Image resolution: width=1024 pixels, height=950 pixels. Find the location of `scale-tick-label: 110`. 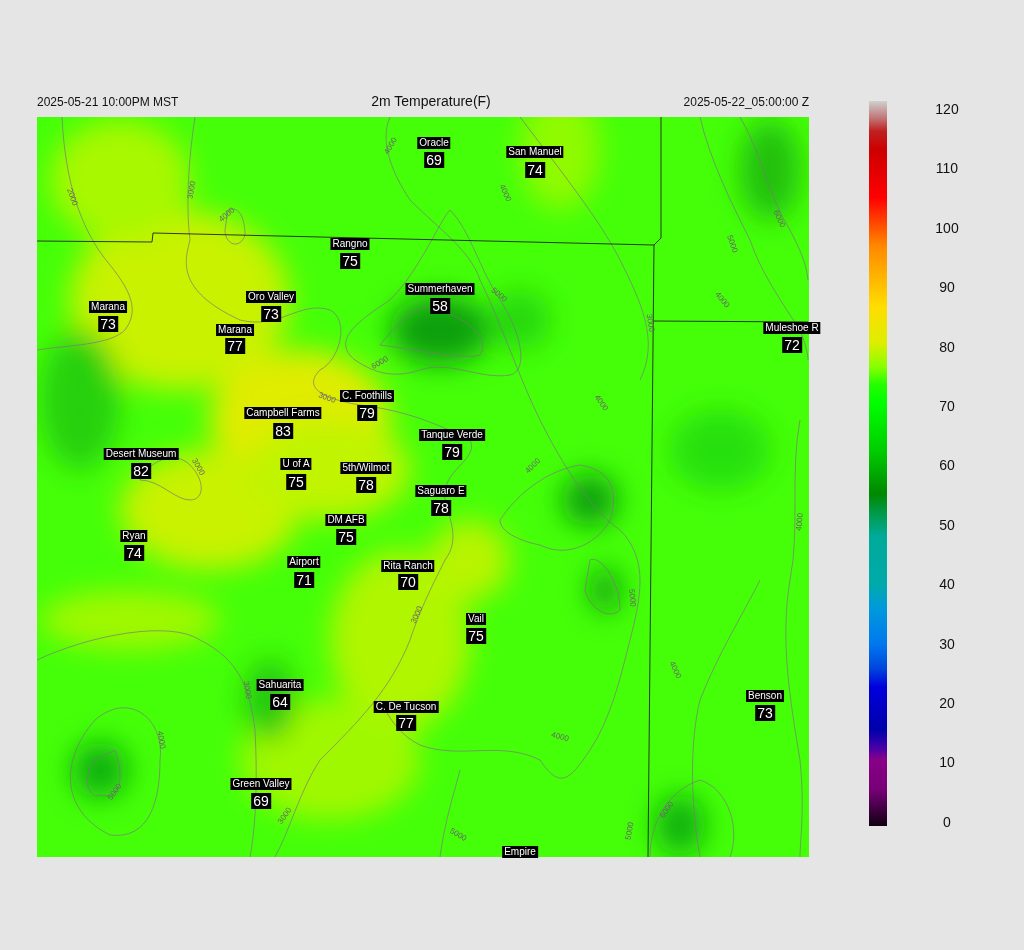

scale-tick-label: 110 is located at coordinates (947, 168).